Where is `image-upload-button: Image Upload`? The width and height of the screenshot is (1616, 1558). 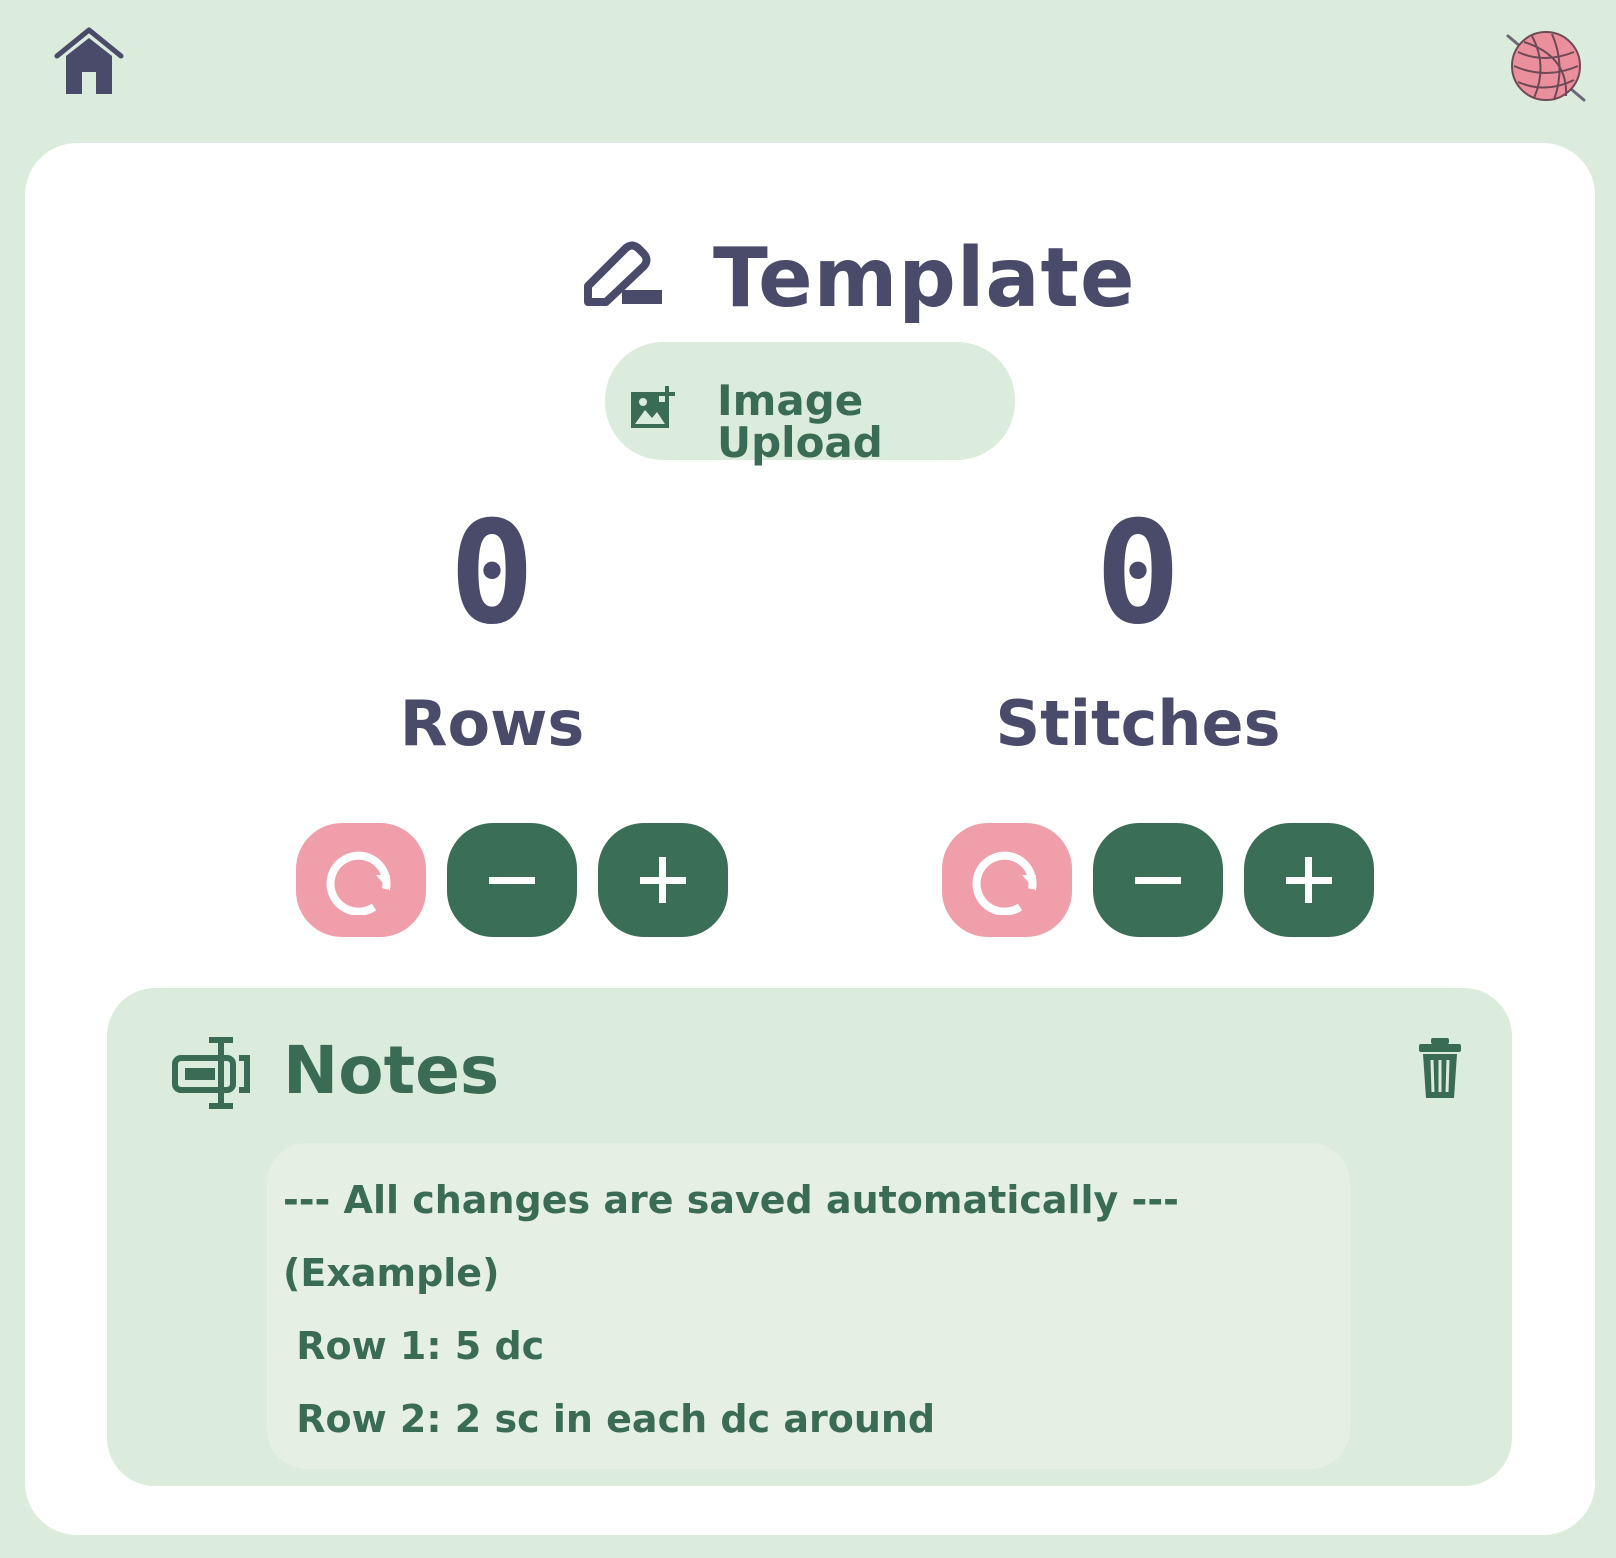
image-upload-button: Image Upload is located at coordinates (810, 403).